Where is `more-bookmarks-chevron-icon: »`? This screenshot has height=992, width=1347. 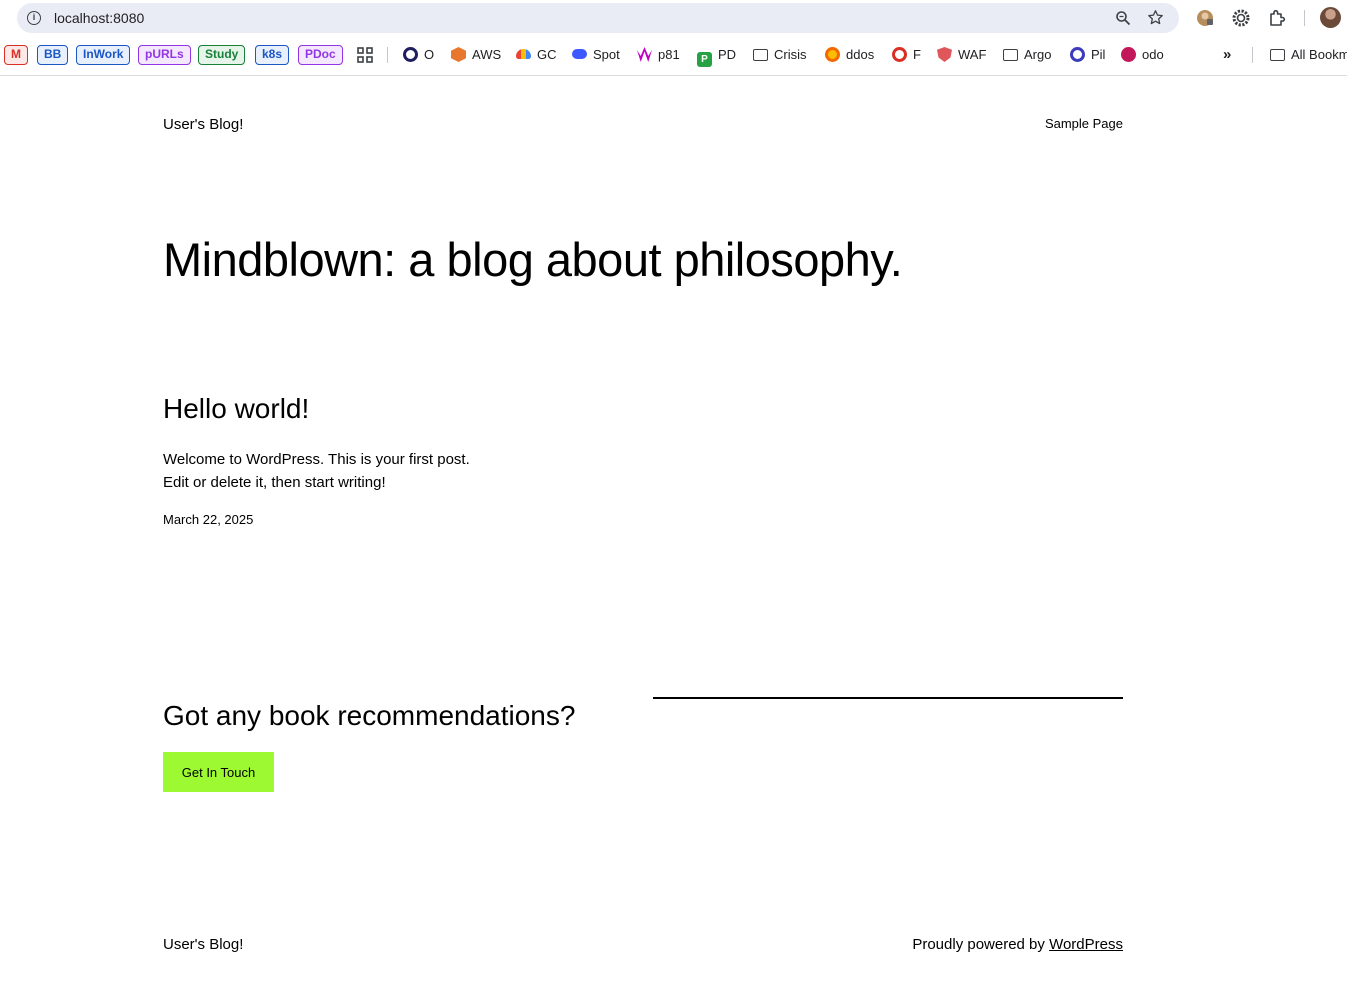 more-bookmarks-chevron-icon: » is located at coordinates (1227, 55).